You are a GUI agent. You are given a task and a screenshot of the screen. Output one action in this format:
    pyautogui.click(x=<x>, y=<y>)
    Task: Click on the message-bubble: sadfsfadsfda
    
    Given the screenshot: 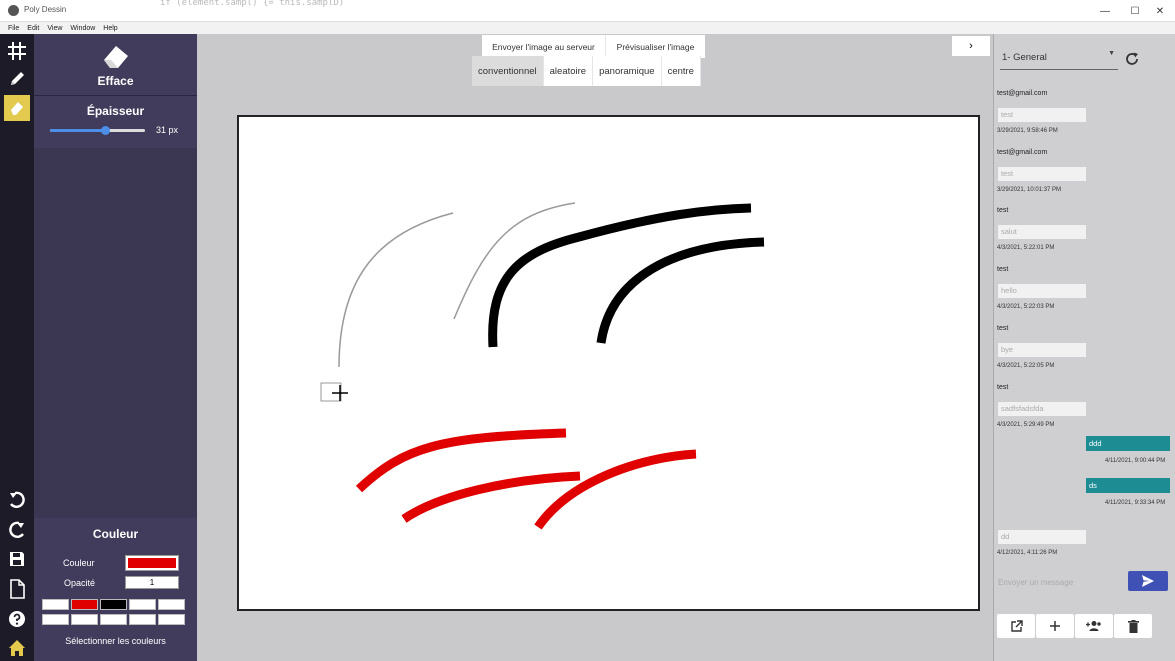 What is the action you would take?
    pyautogui.click(x=1042, y=408)
    